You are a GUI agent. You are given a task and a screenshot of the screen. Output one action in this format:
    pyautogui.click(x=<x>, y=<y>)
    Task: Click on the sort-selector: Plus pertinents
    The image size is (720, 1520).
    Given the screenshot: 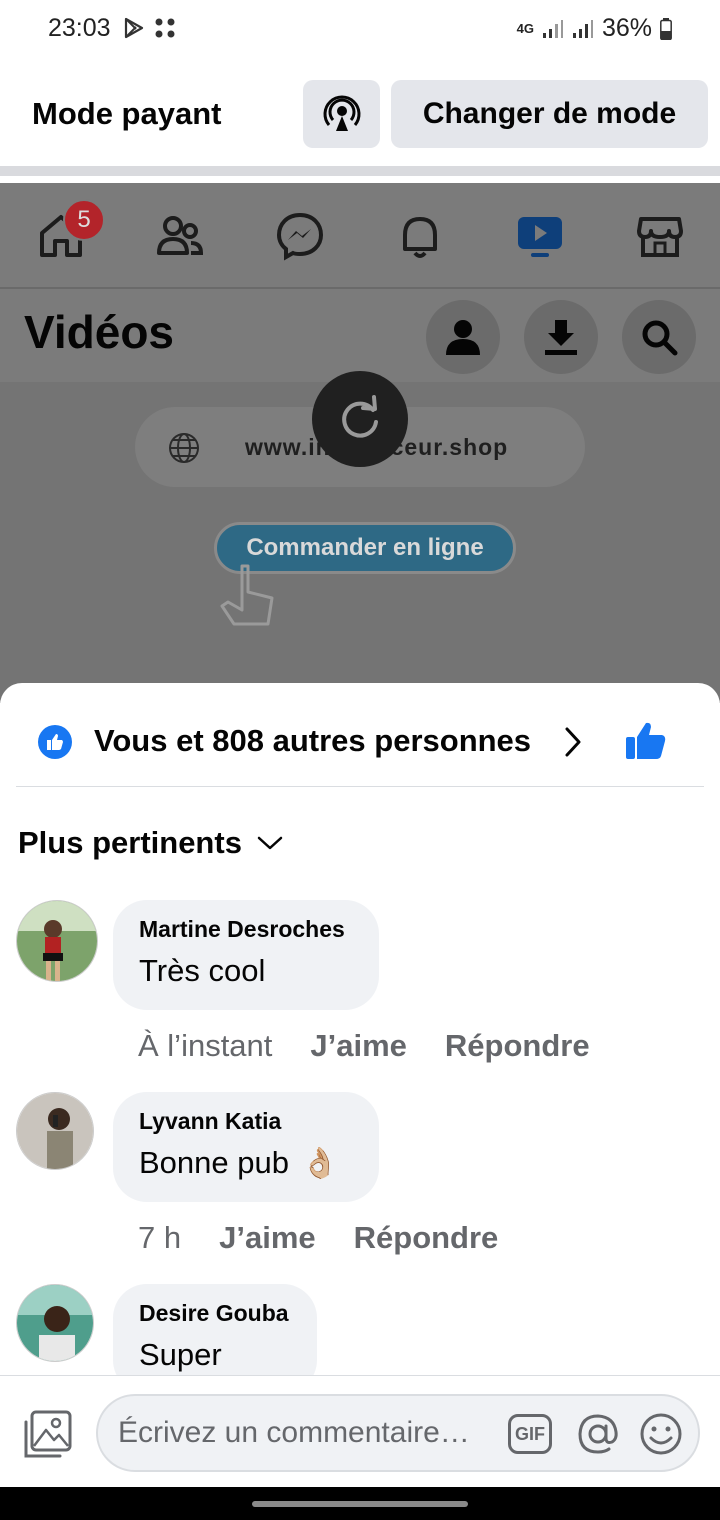 What is the action you would take?
    pyautogui.click(x=151, y=843)
    